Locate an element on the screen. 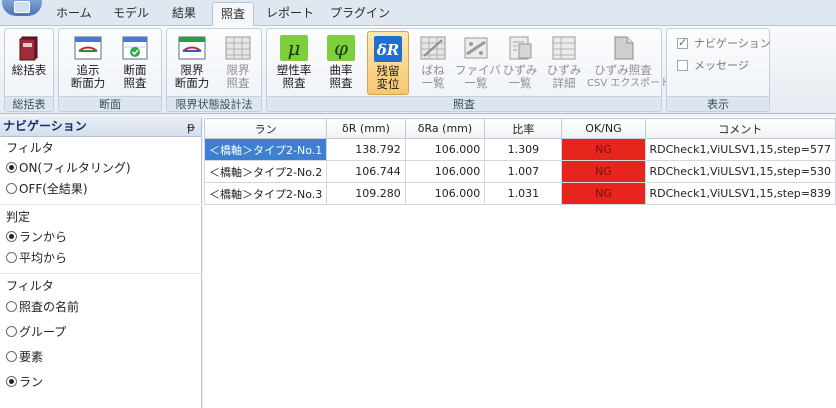 This screenshot has width=836, height=408. filter-check-name-option: 照査の名前 is located at coordinates (42, 306).